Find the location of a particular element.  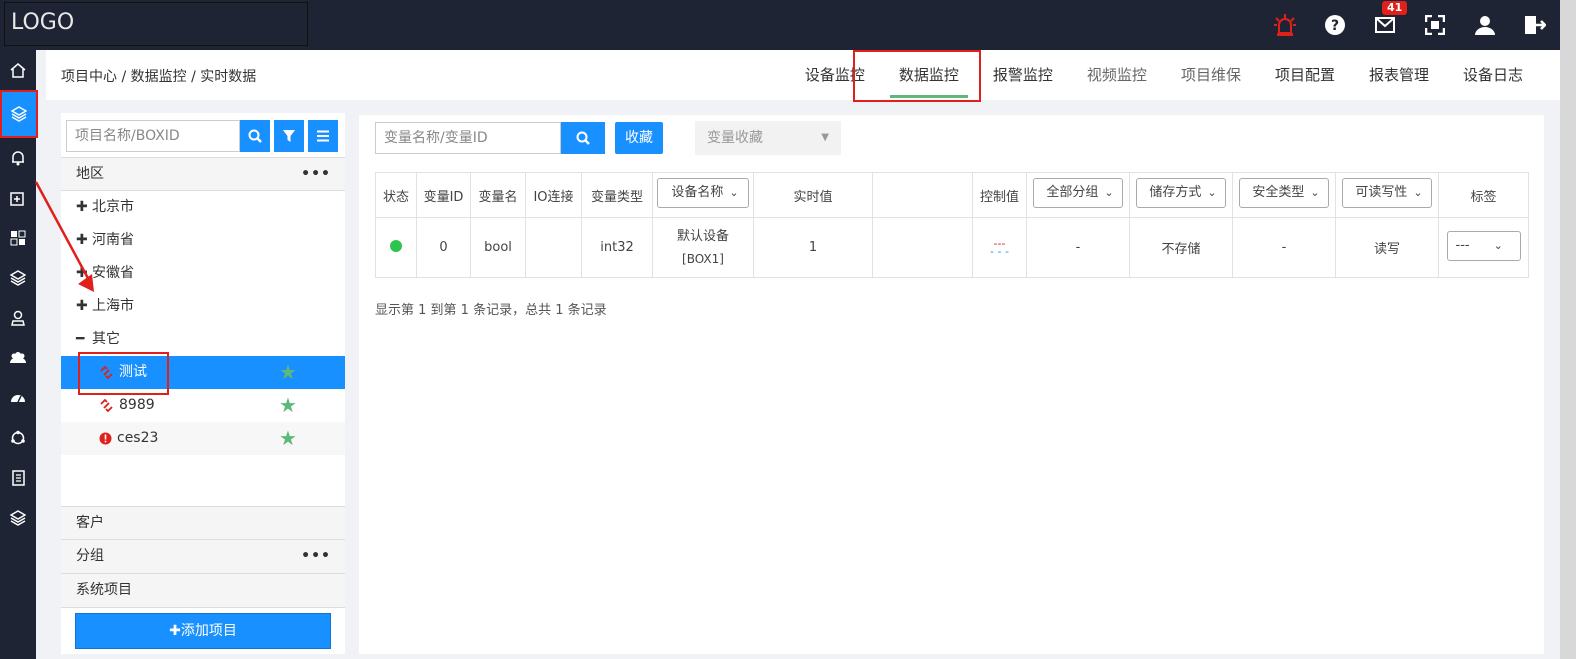

project-name: ces23 is located at coordinates (138, 438).